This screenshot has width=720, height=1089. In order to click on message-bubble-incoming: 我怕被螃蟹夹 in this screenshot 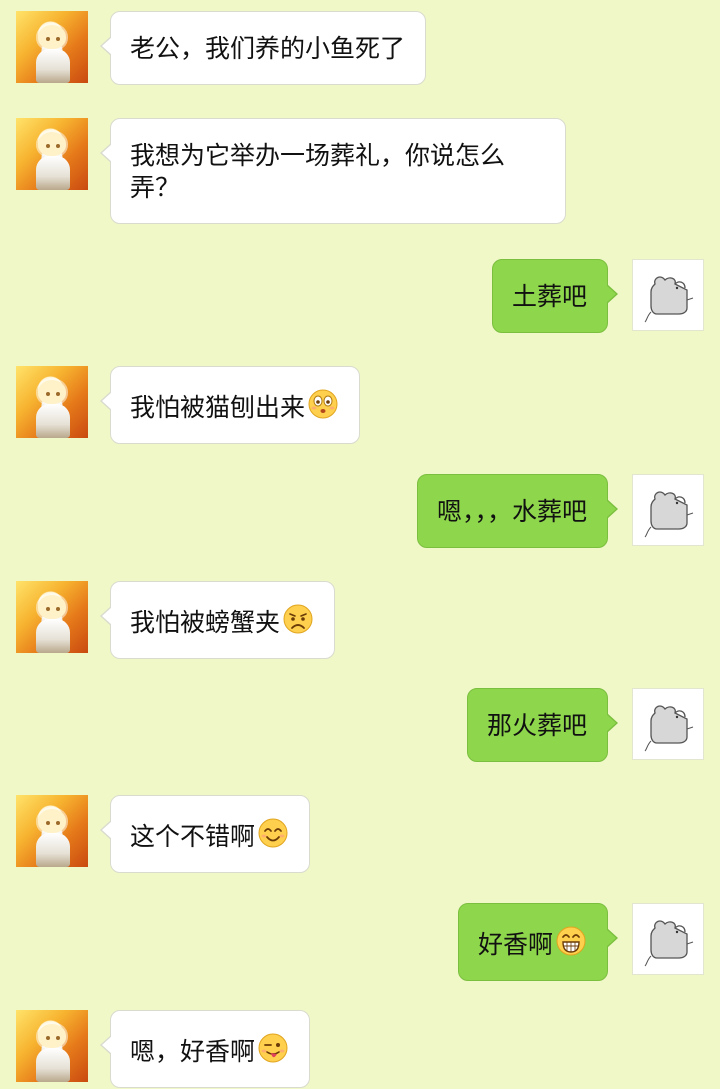, I will do `click(217, 620)`.